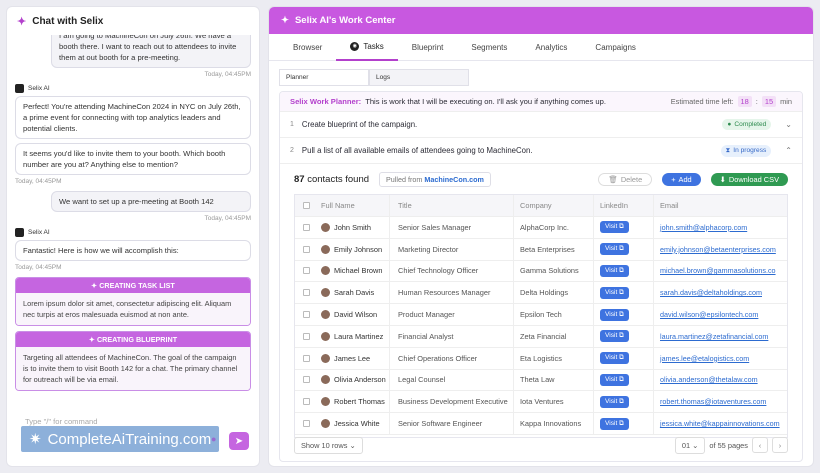  Describe the element at coordinates (690, 445) in the screenshot. I see `page-select: 01 ⌄` at that location.